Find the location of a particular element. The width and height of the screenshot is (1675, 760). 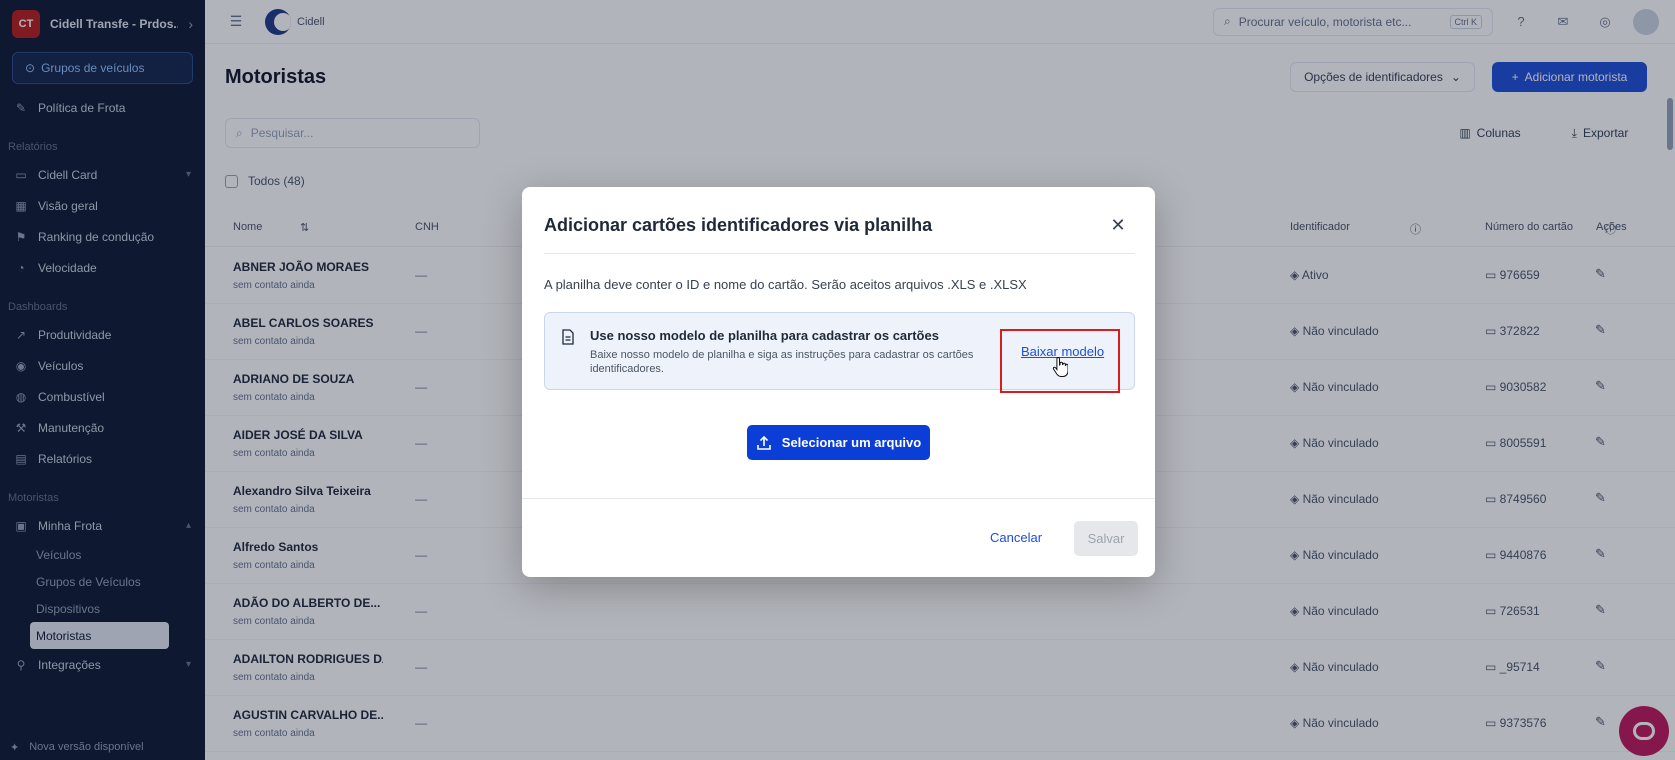

cancel-button: Cancelar is located at coordinates (1016, 537).